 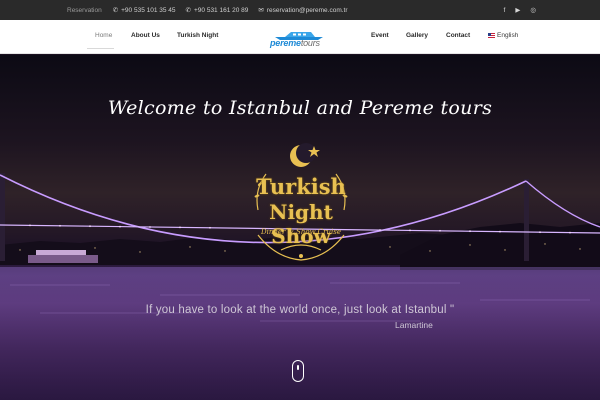 I want to click on quote-author: Lamartine, so click(x=414, y=325).